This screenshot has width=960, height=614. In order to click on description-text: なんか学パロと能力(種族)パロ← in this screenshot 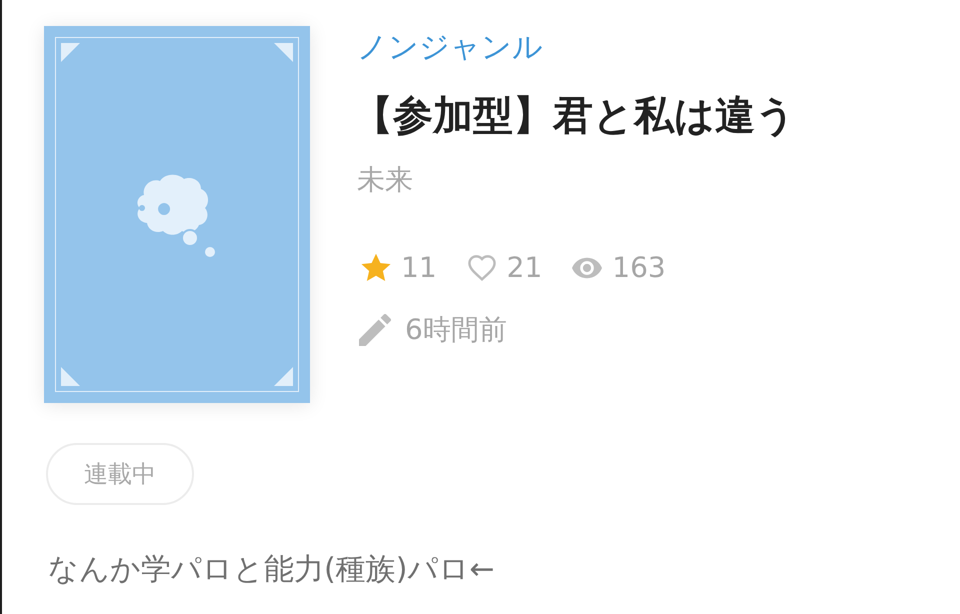, I will do `click(271, 570)`.